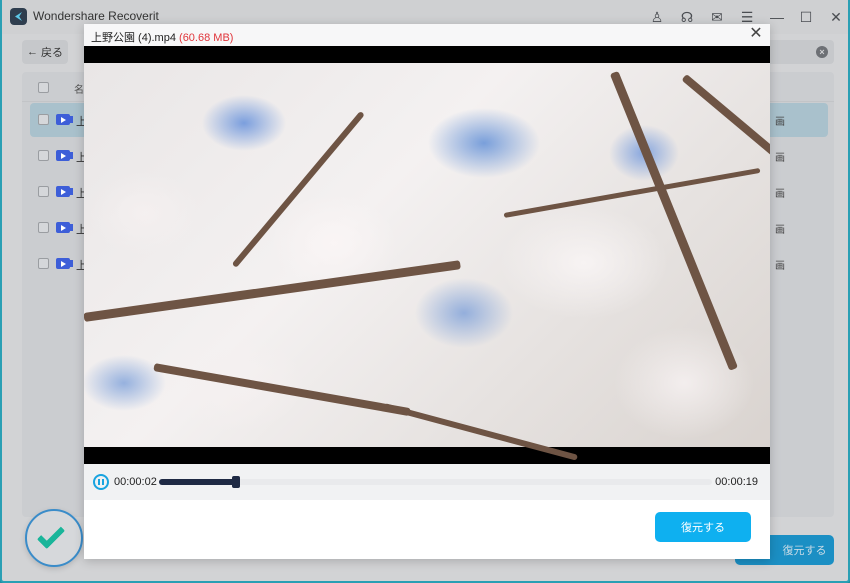 This screenshot has width=850, height=583. I want to click on playback-controls: 00:00:02 00:00:19, so click(427, 482).